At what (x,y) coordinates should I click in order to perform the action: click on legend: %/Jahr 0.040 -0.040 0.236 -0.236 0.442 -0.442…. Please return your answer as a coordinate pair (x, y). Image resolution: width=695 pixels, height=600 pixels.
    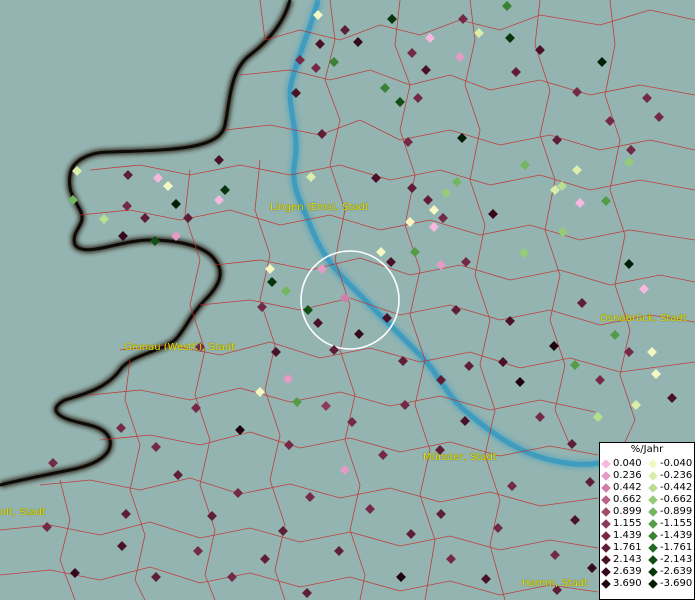
    Looking at the image, I should click on (647, 521).